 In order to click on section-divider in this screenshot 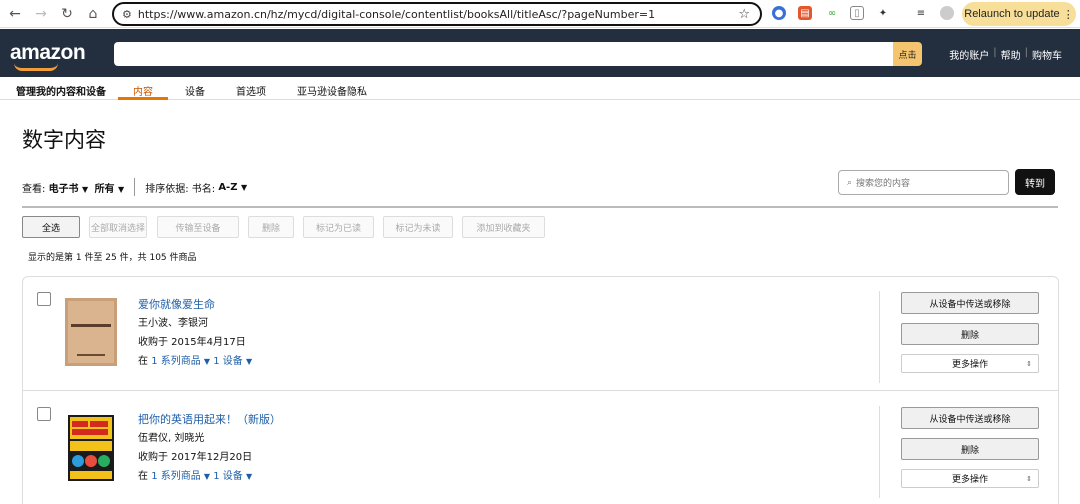, I will do `click(540, 207)`.